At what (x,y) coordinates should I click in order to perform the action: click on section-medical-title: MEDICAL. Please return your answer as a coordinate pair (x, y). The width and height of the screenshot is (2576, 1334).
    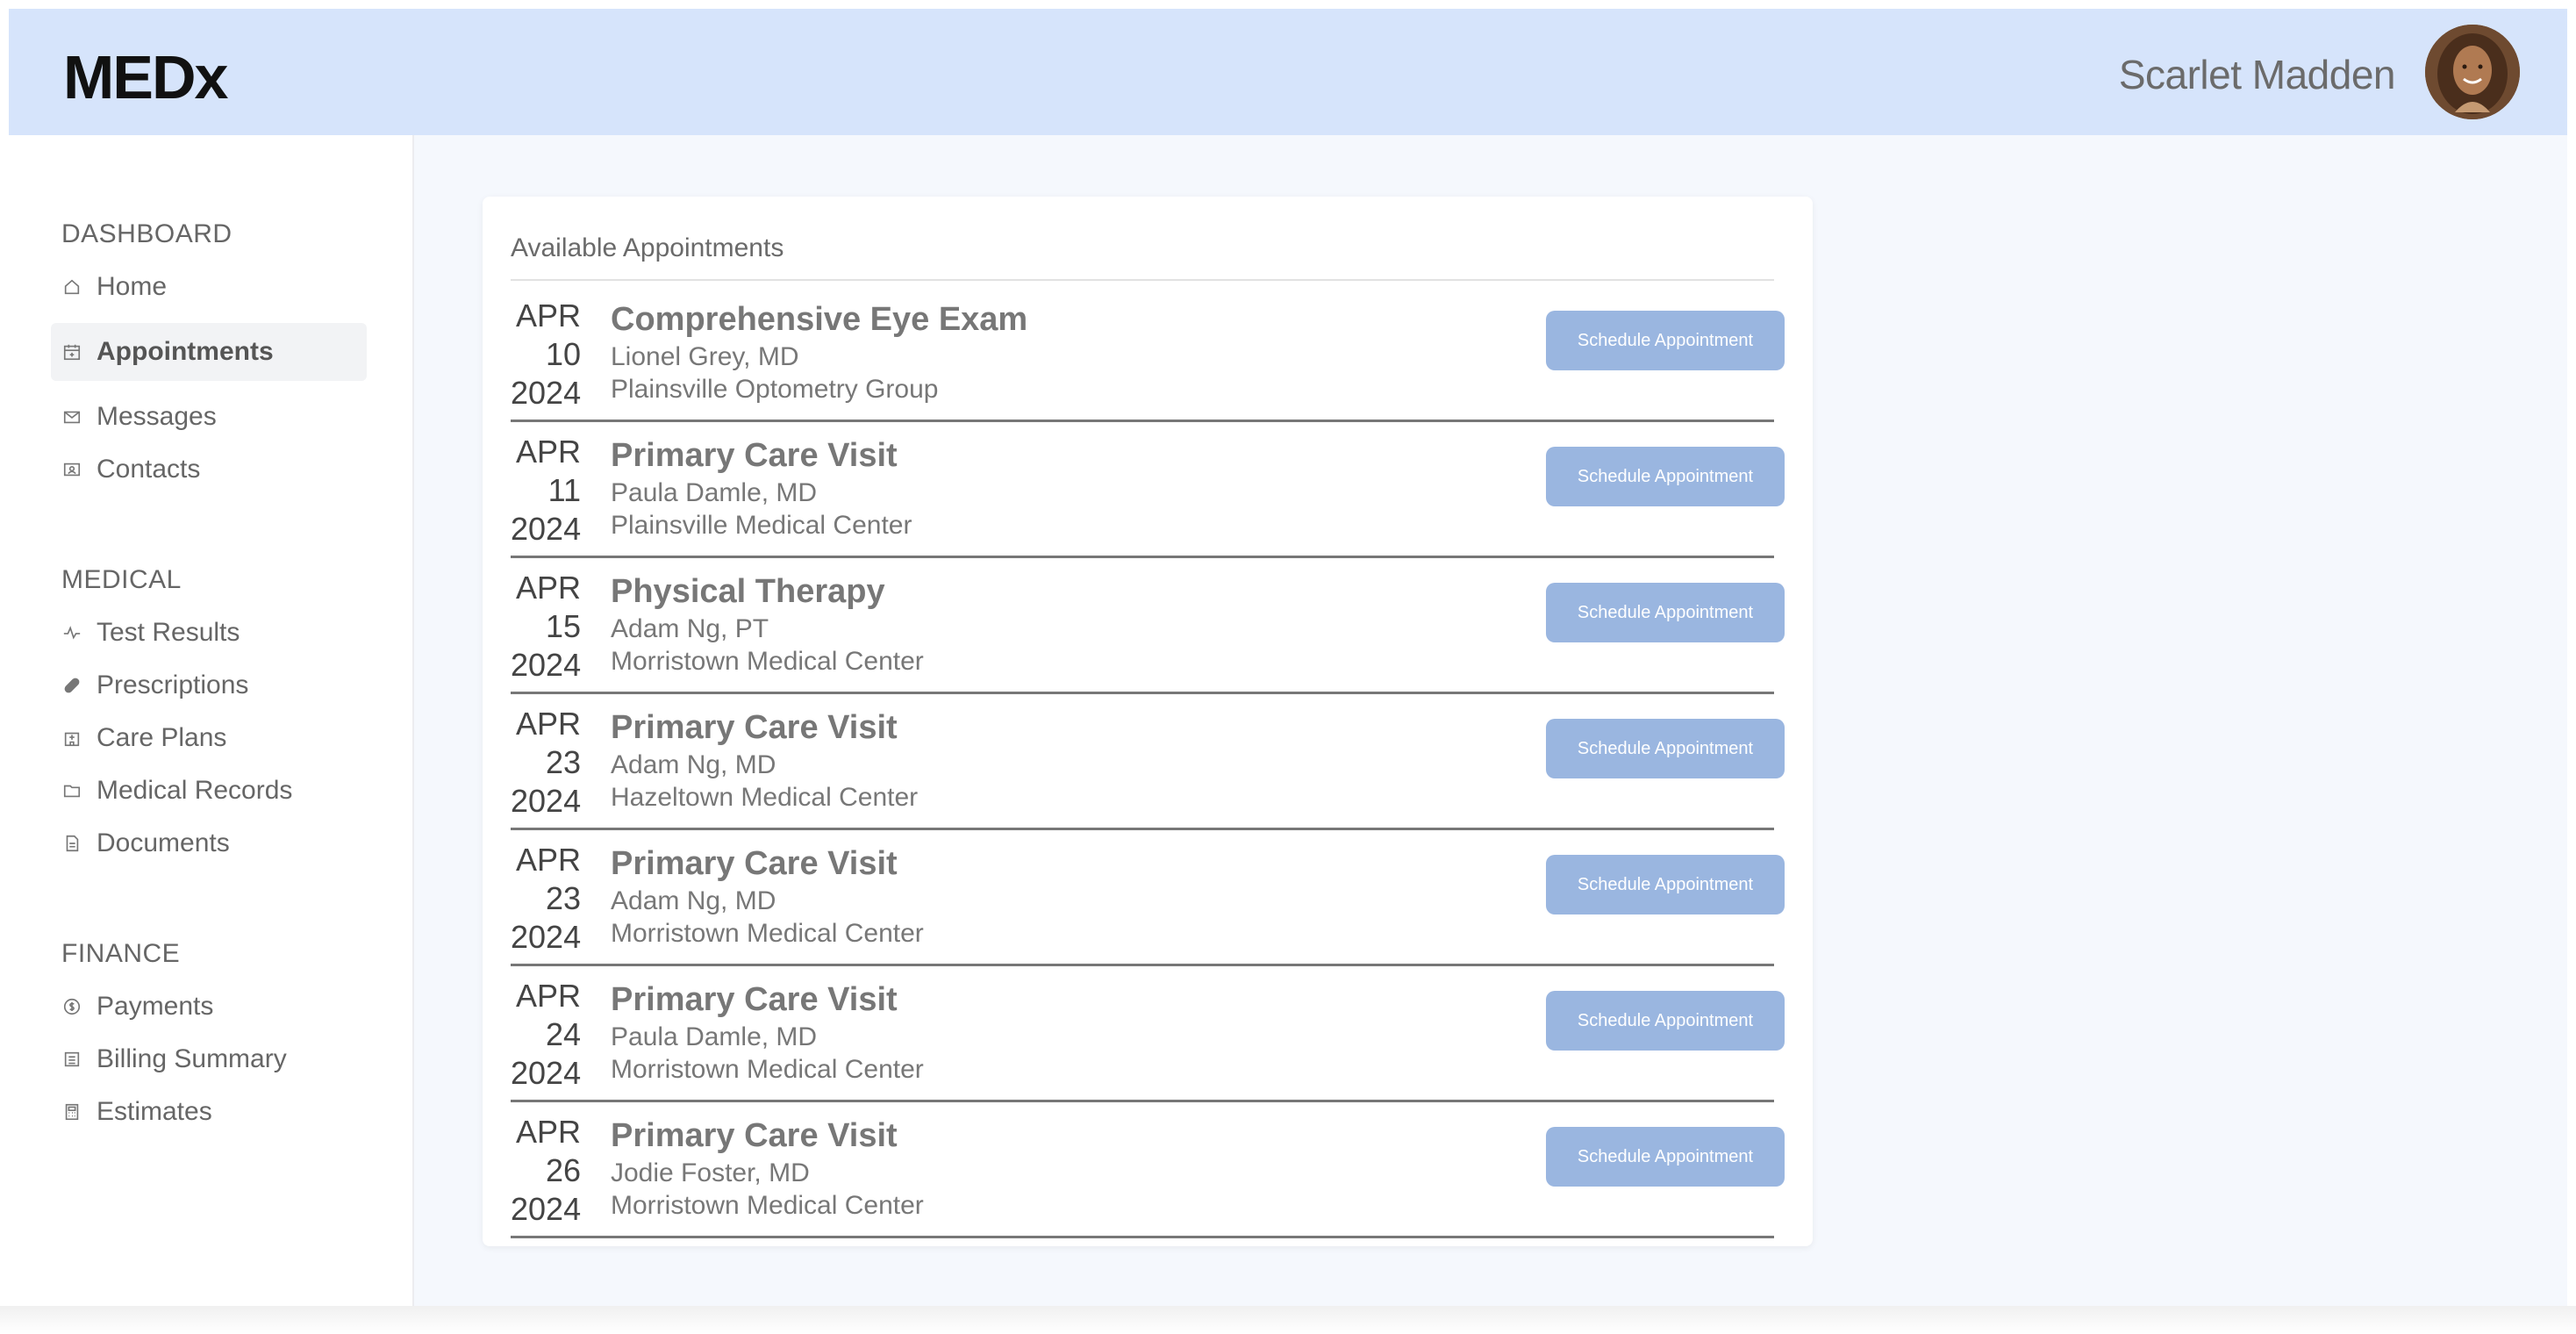
    Looking at the image, I should click on (121, 580).